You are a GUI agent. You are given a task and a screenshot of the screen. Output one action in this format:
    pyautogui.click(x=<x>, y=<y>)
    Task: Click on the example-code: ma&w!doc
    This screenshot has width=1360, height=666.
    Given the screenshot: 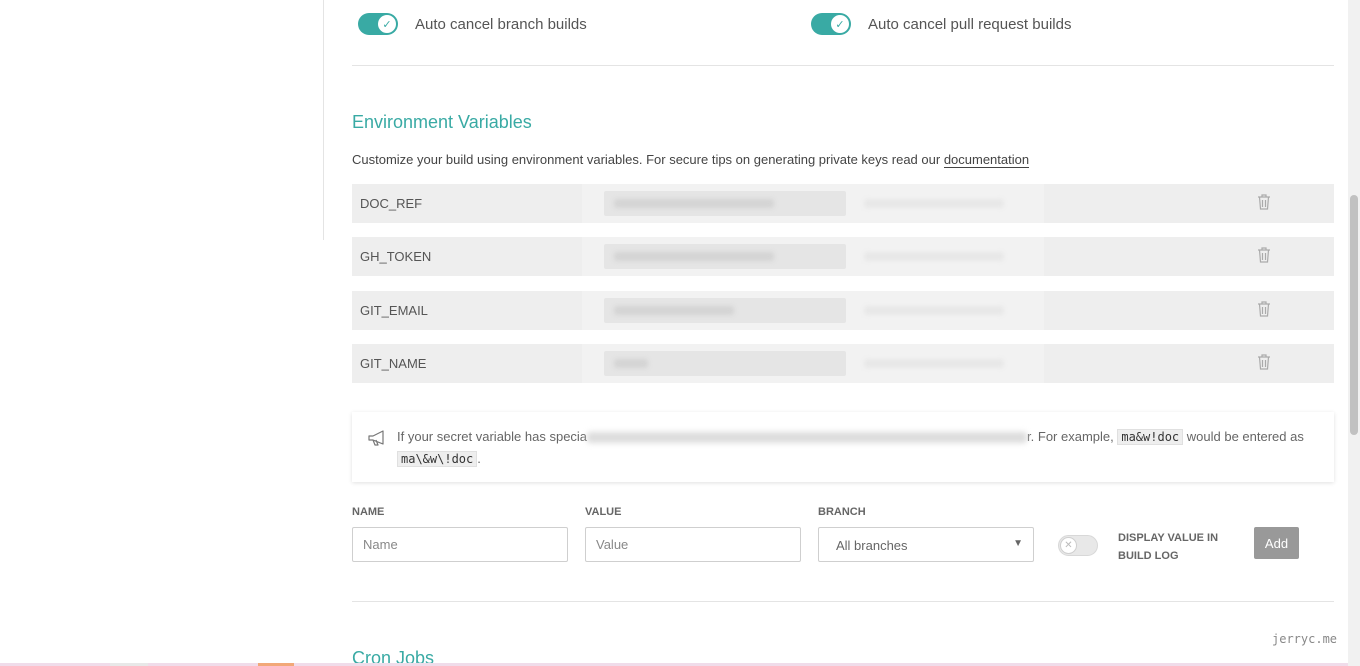 What is the action you would take?
    pyautogui.click(x=1150, y=437)
    